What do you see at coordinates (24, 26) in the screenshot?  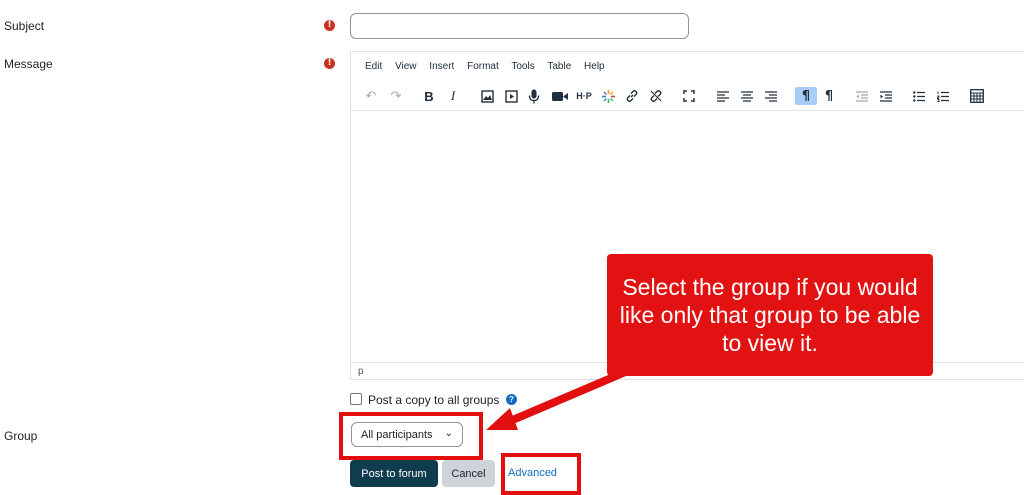 I see `subject-label: Subject` at bounding box center [24, 26].